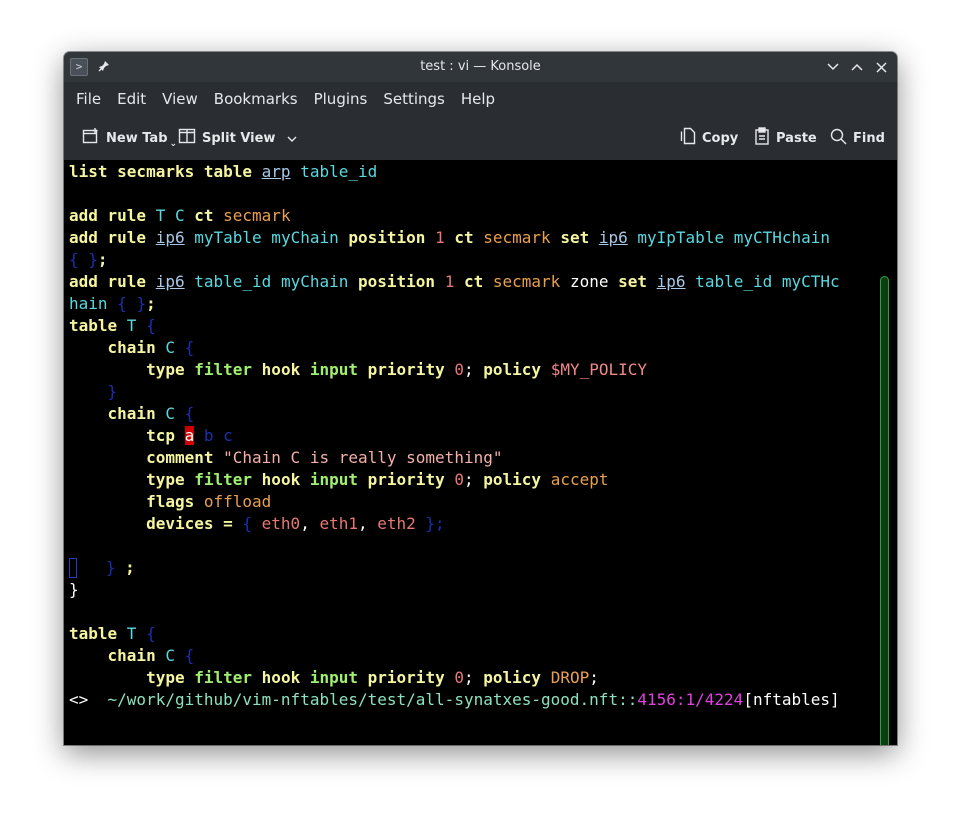  Describe the element at coordinates (213, 435) in the screenshot. I see `code-token: b c` at that location.